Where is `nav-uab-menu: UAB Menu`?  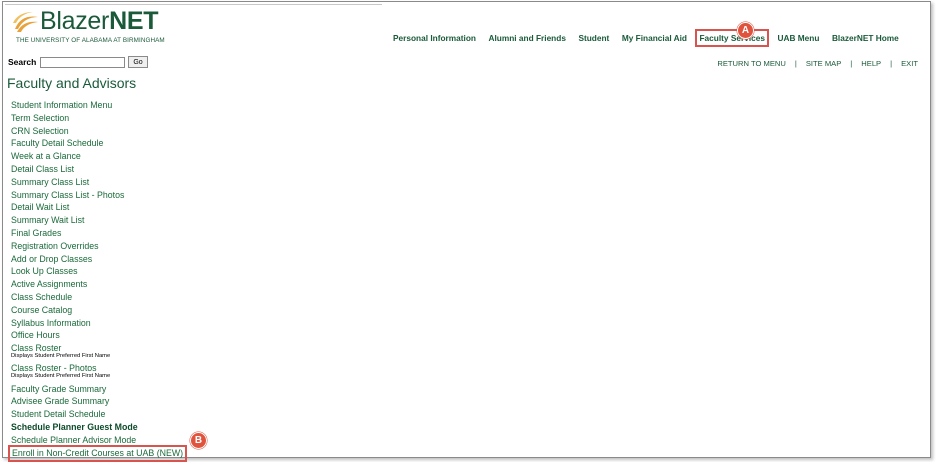
nav-uab-menu: UAB Menu is located at coordinates (798, 38).